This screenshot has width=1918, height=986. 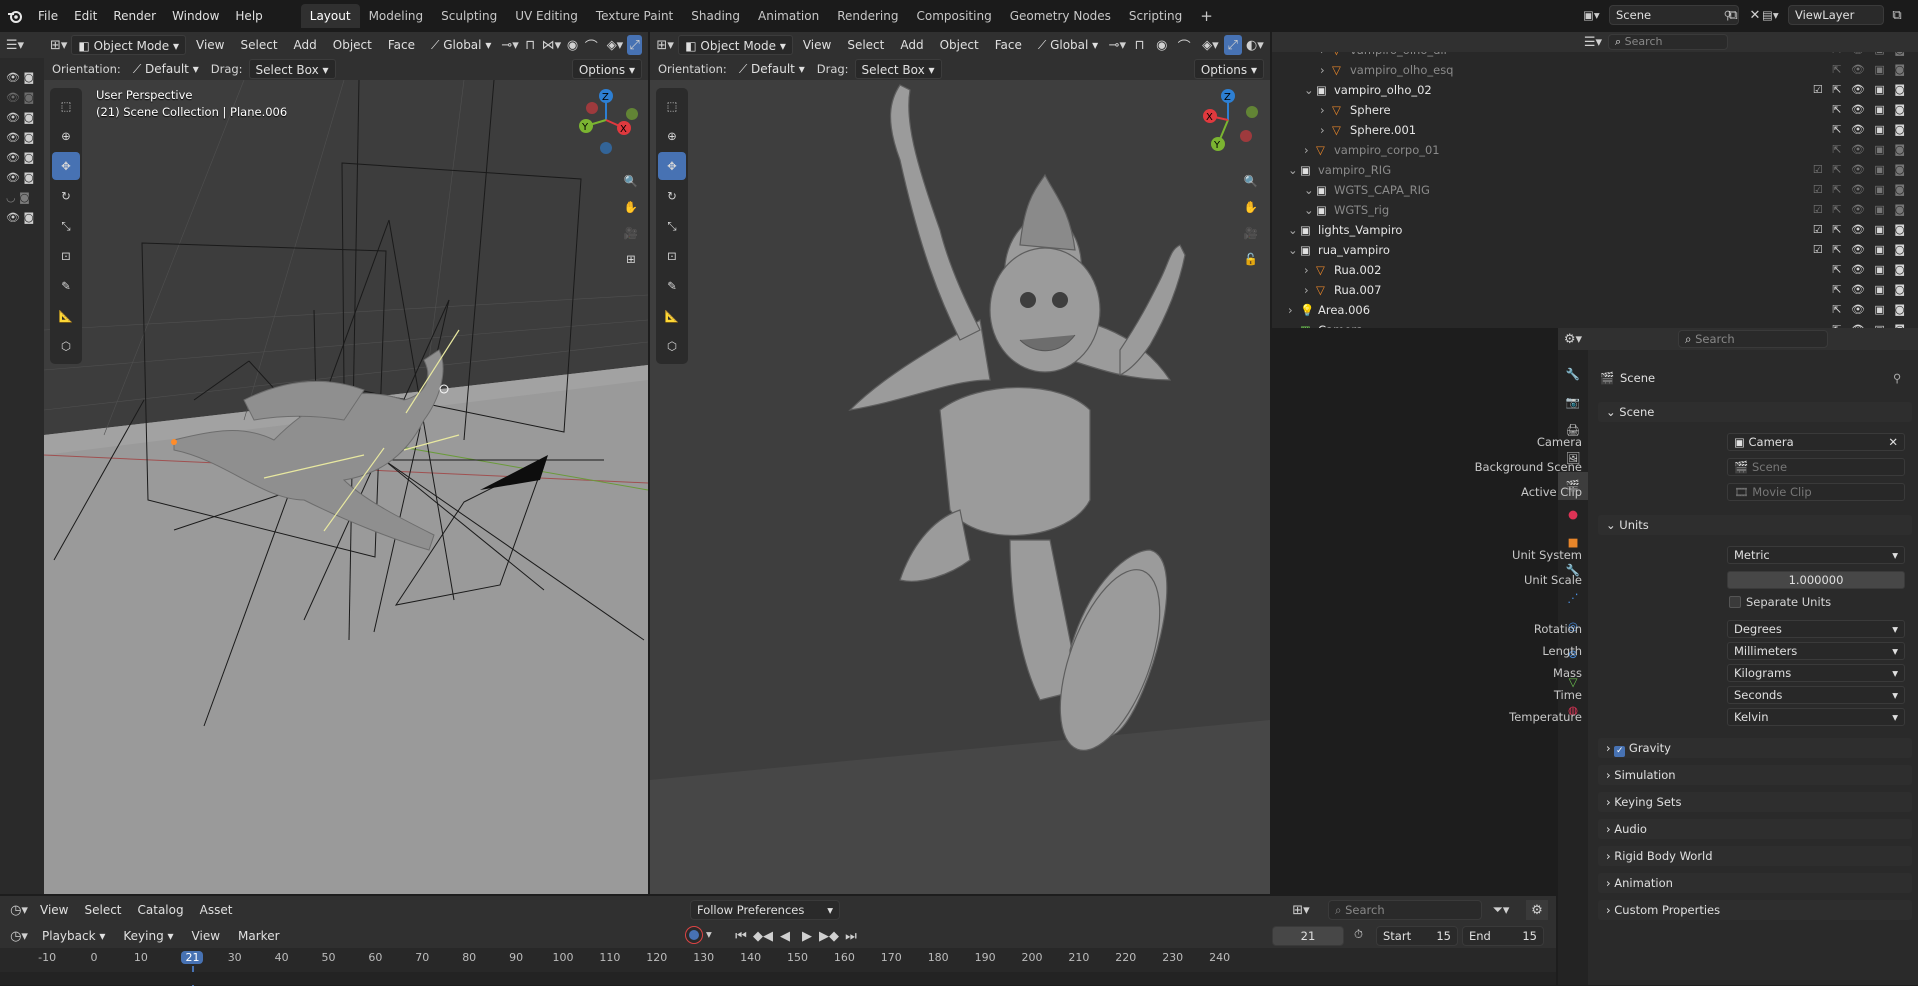 I want to click on rotation-dropdown: Degrees ▾, so click(x=1816, y=629).